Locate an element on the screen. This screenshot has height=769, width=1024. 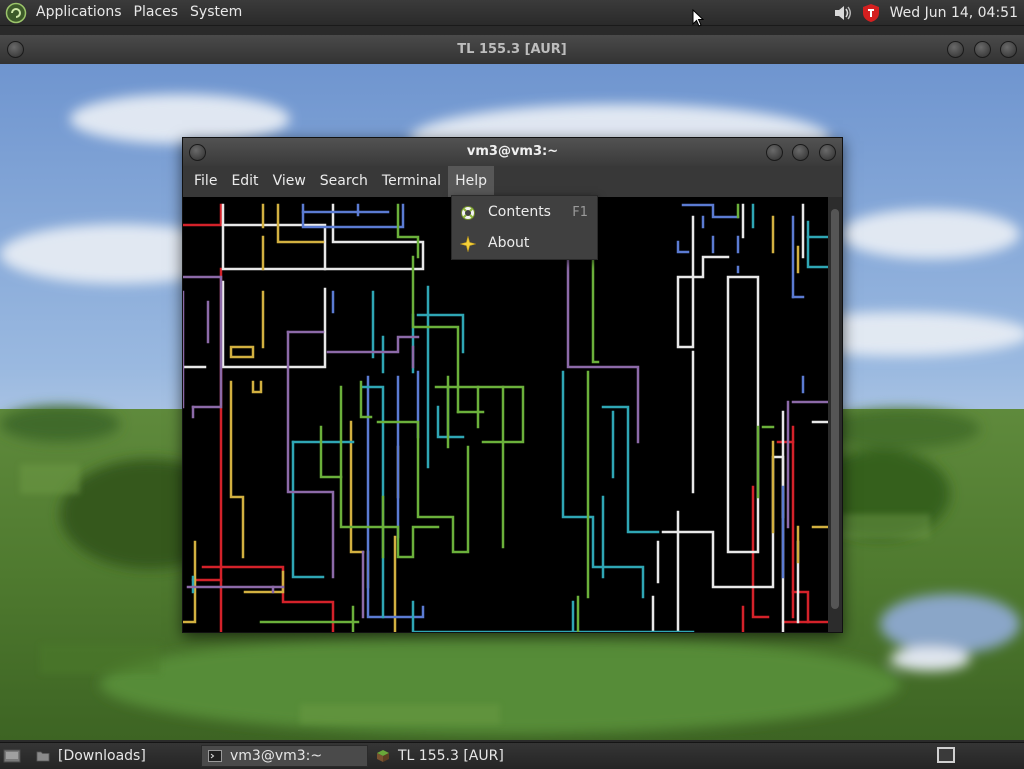
terminal-maximize-button is located at coordinates (800, 152).